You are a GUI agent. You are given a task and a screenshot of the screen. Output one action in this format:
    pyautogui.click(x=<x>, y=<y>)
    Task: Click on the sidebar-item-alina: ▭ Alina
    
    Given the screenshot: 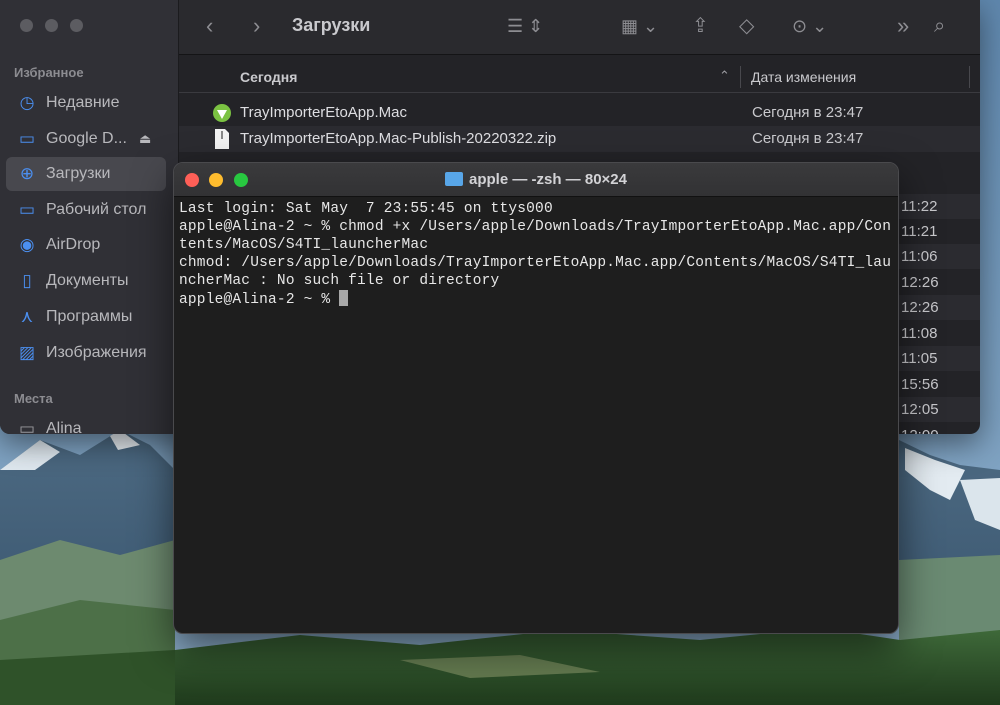 What is the action you would take?
    pyautogui.click(x=86, y=423)
    